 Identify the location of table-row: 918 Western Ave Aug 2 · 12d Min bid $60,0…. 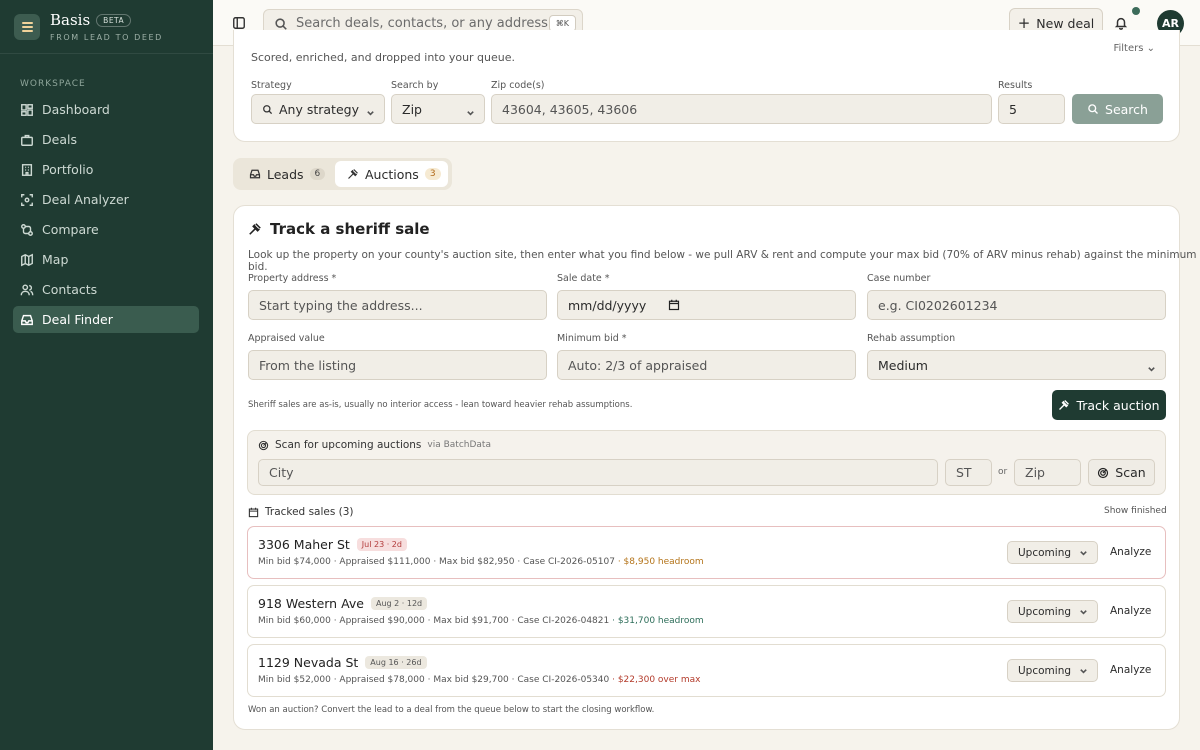
(706, 611).